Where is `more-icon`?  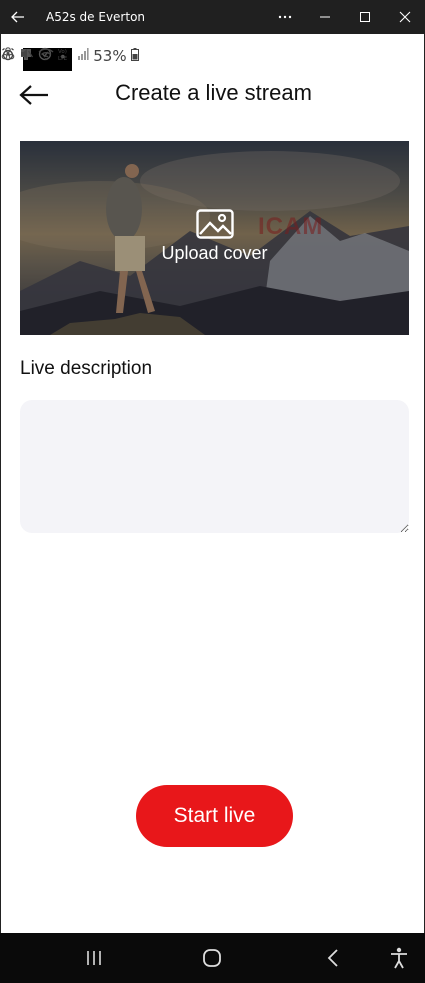
more-icon is located at coordinates (285, 17).